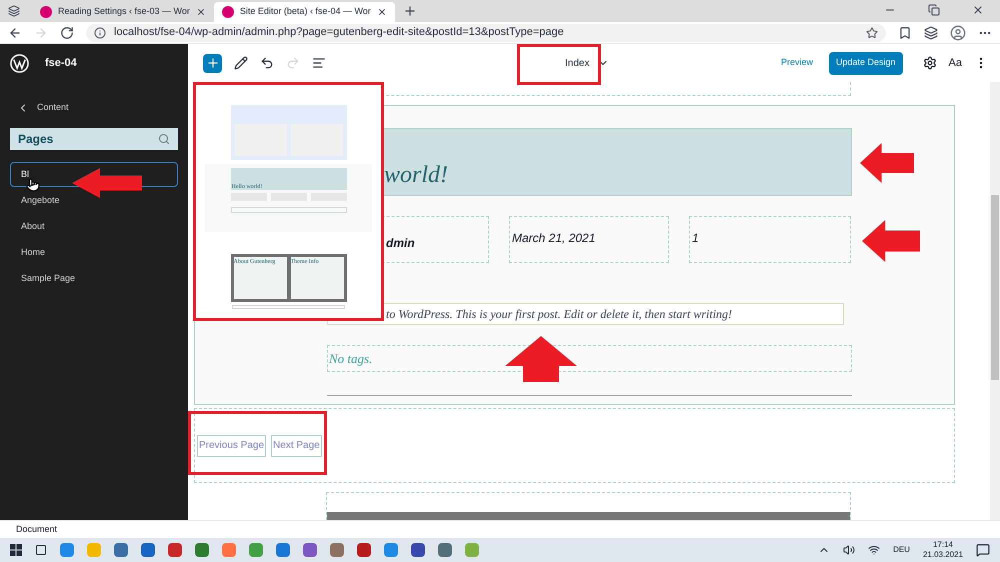  I want to click on notifications-icon, so click(983, 550).